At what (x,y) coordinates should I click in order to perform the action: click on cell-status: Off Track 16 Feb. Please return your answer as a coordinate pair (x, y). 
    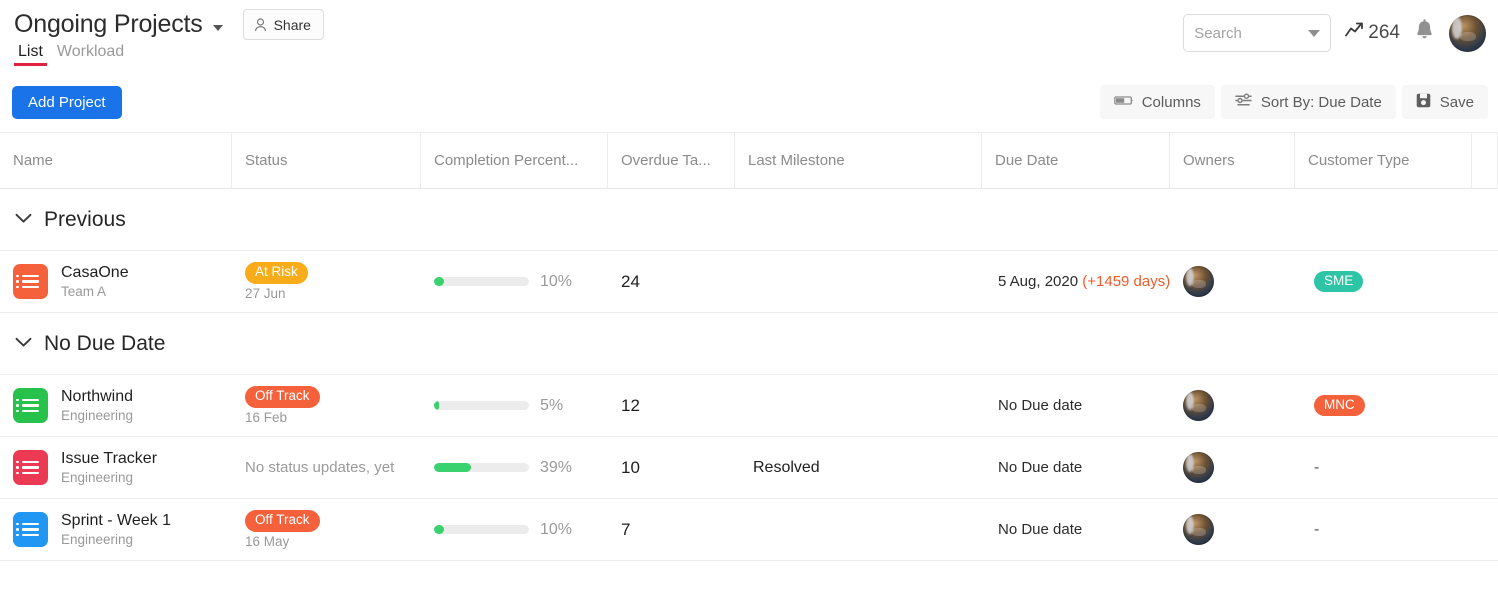
    Looking at the image, I should click on (326, 406).